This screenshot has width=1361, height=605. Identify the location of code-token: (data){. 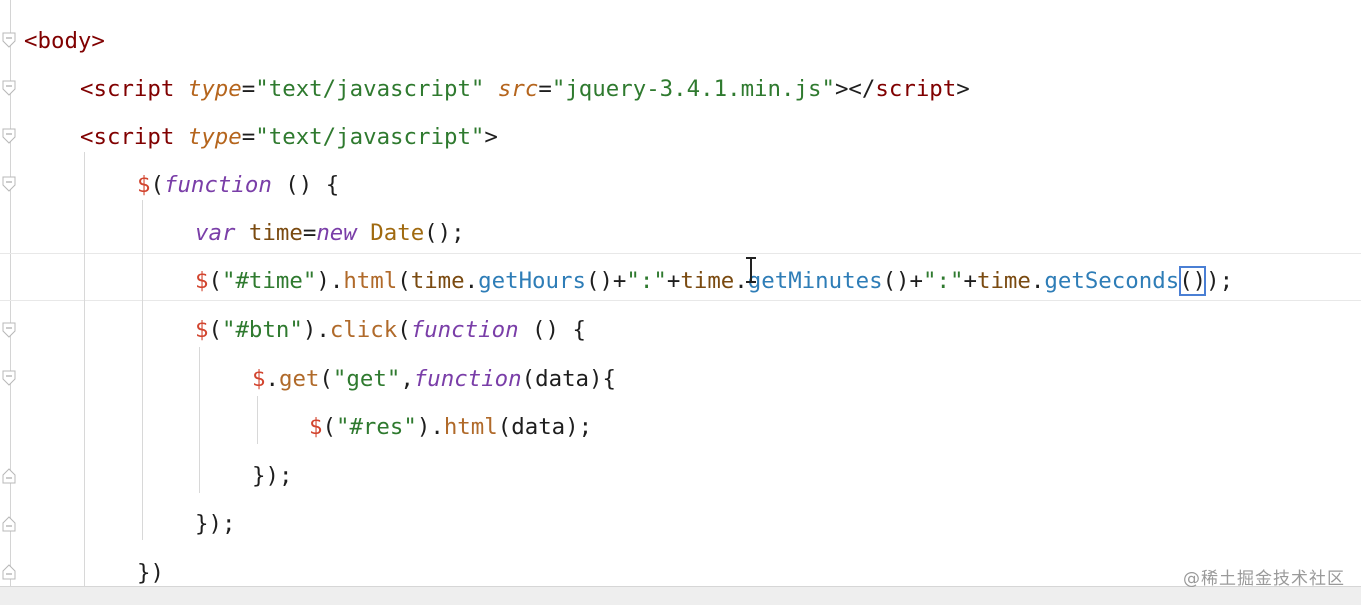
(569, 379).